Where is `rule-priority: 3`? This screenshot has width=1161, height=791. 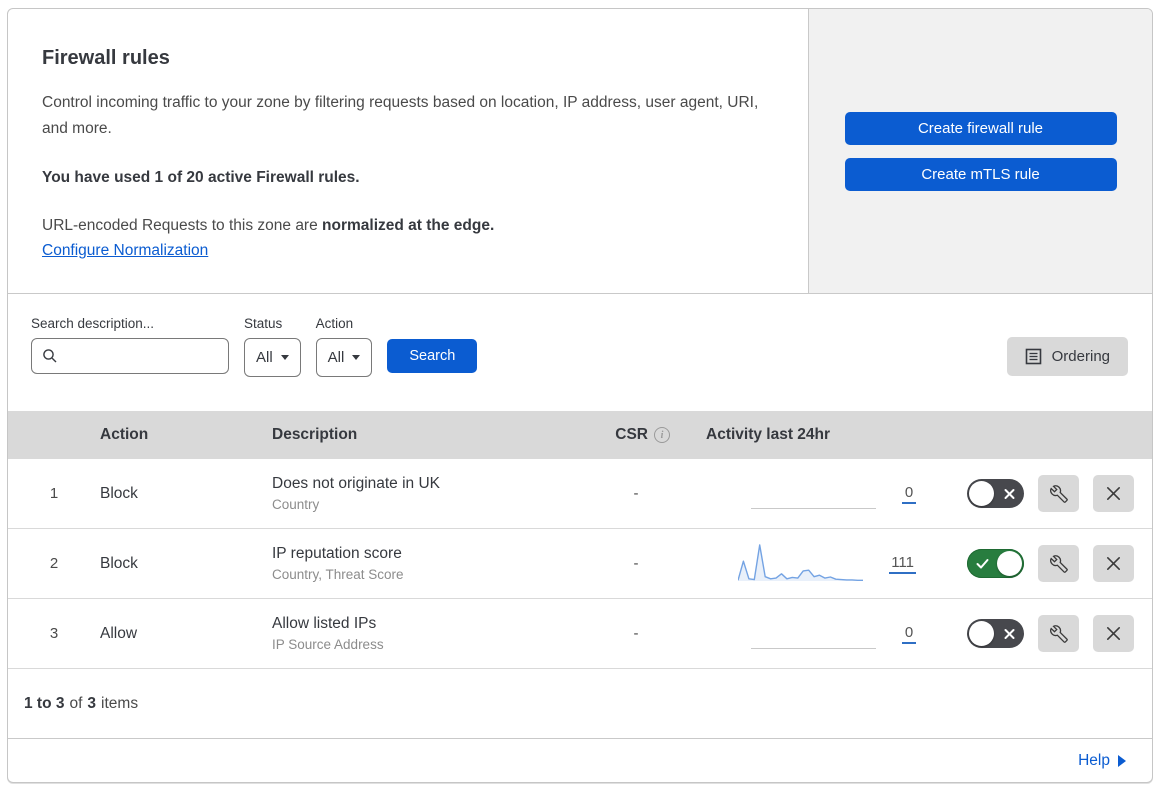
rule-priority: 3 is located at coordinates (54, 633).